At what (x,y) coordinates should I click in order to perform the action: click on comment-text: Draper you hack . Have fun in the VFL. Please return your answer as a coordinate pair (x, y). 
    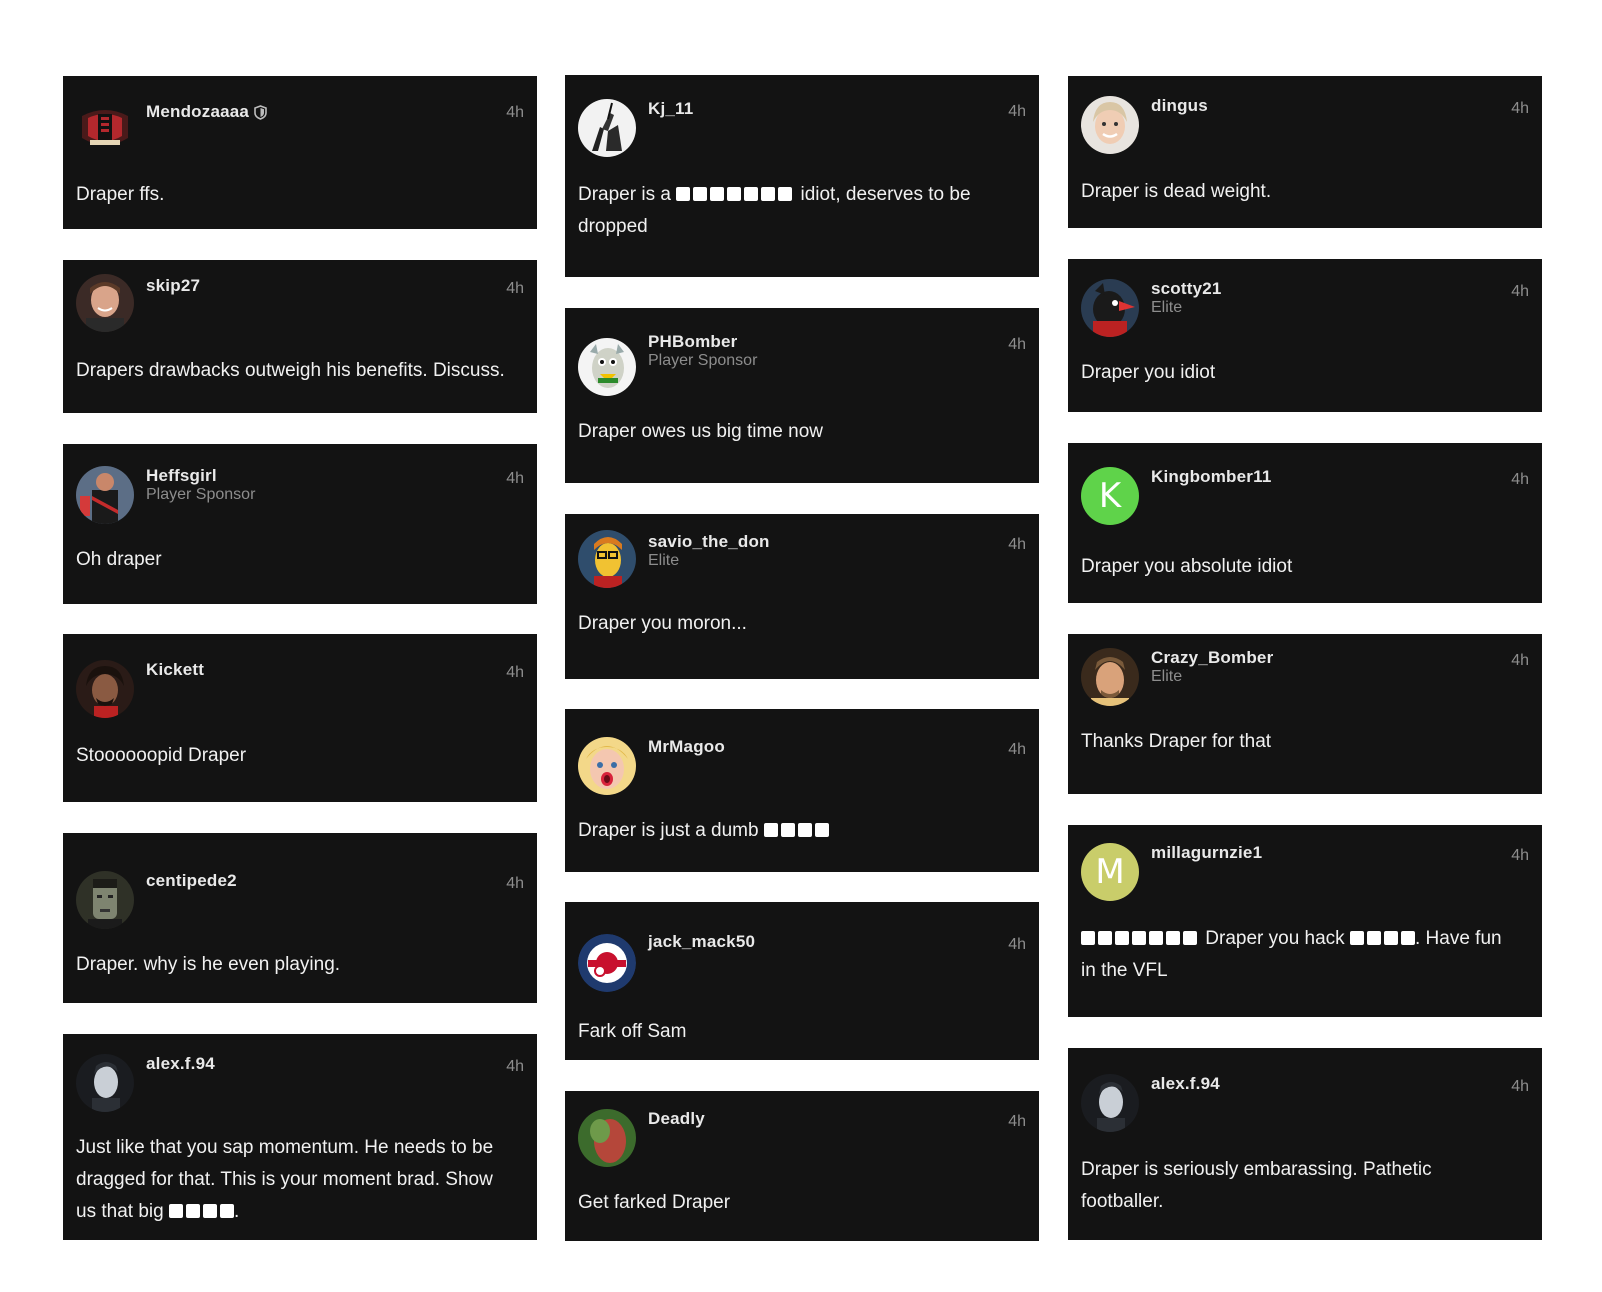
    Looking at the image, I should click on (1305, 955).